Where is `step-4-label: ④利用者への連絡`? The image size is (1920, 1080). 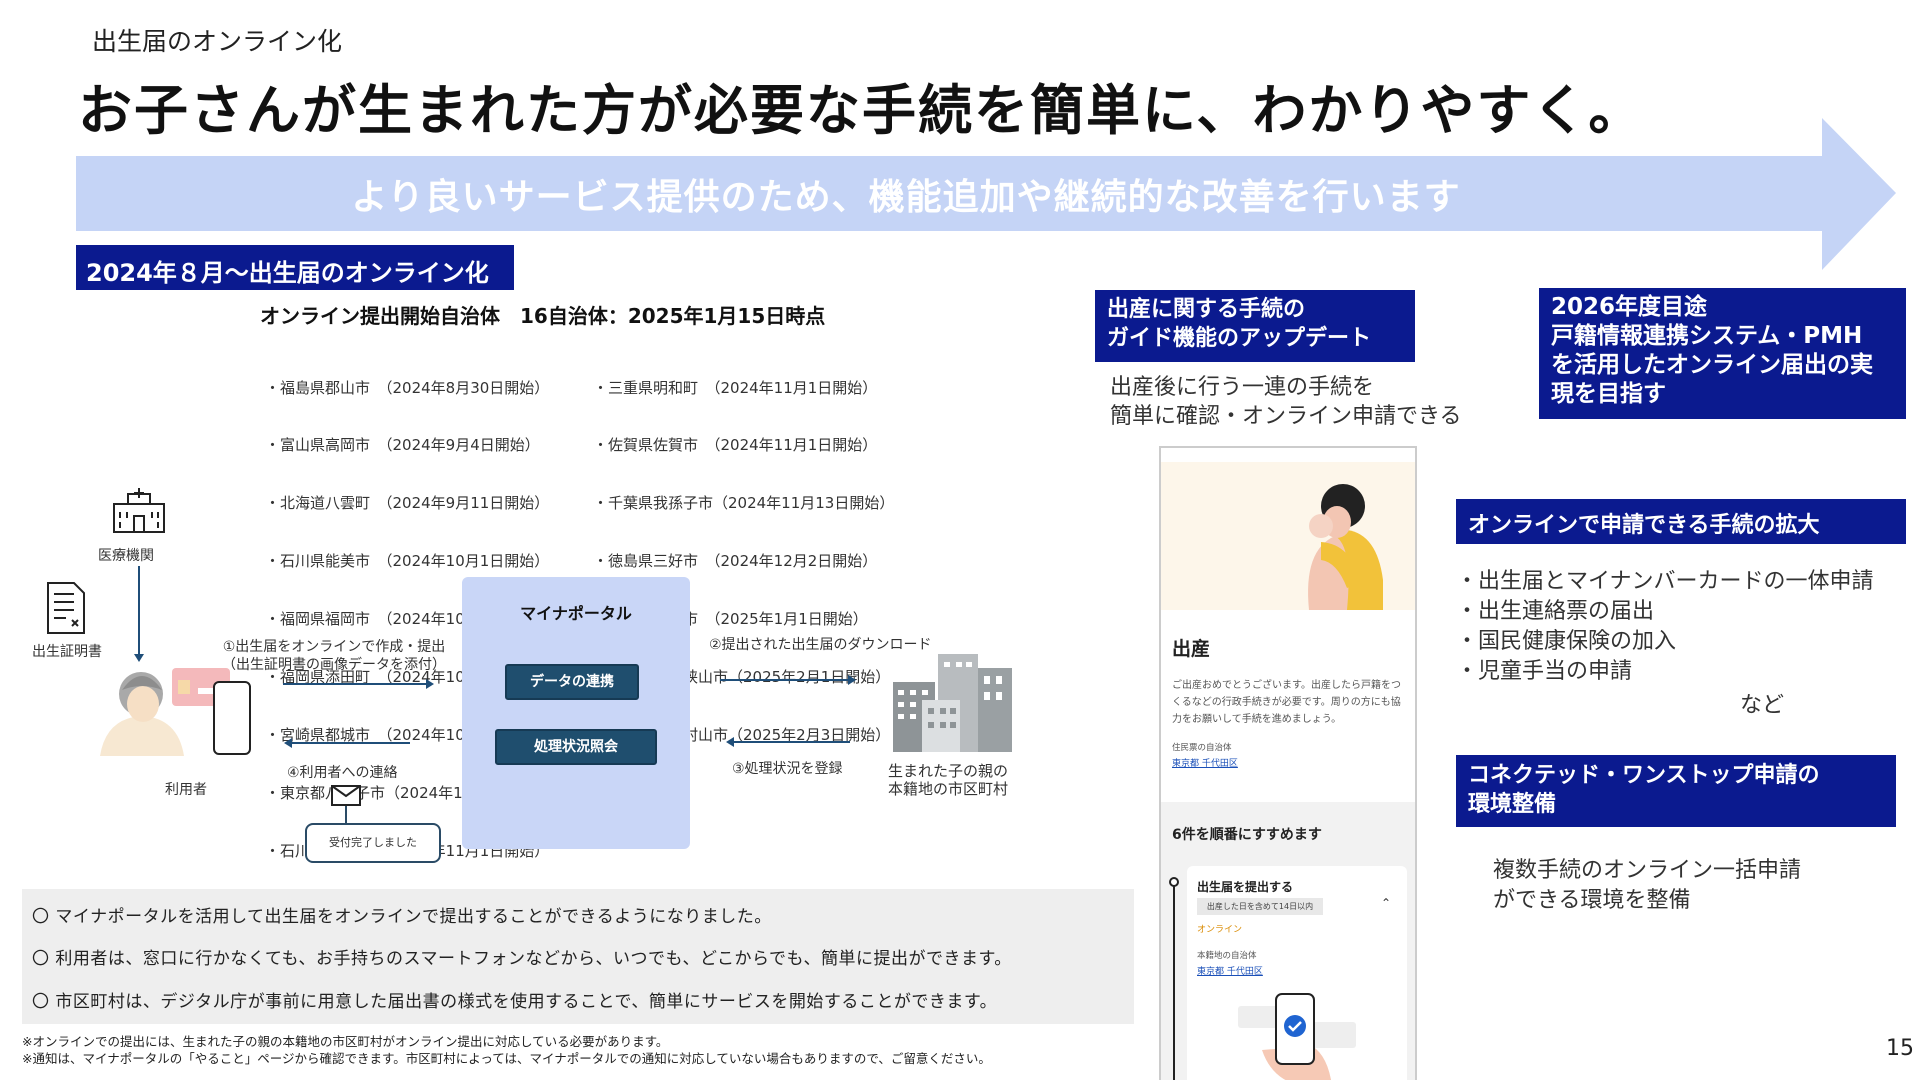 step-4-label: ④利用者への連絡 is located at coordinates (342, 773).